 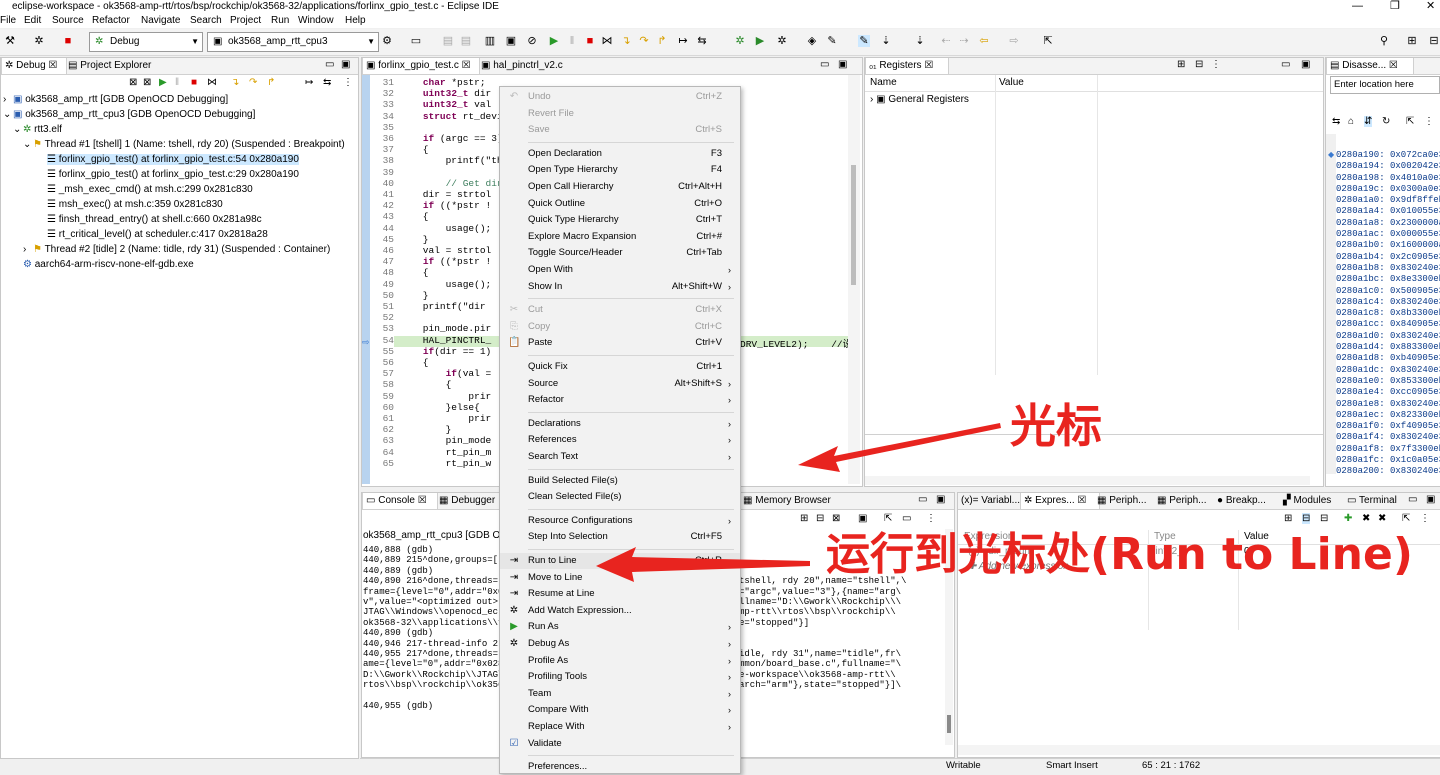 I want to click on run-to-line-arrow, so click(x=703, y=564).